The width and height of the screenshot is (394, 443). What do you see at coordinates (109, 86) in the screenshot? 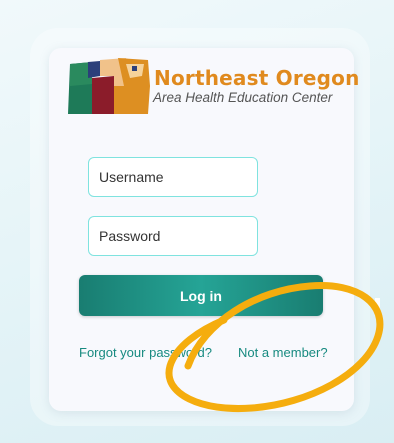
I see `oregon-map-logo` at bounding box center [109, 86].